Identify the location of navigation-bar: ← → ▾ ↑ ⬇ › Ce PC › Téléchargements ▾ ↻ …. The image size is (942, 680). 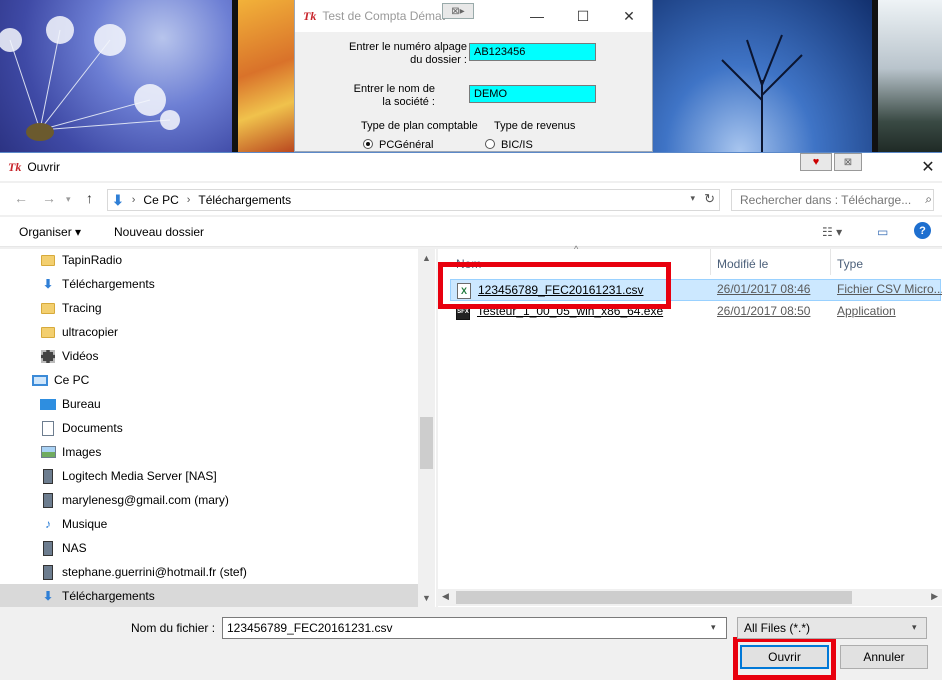
(471, 199).